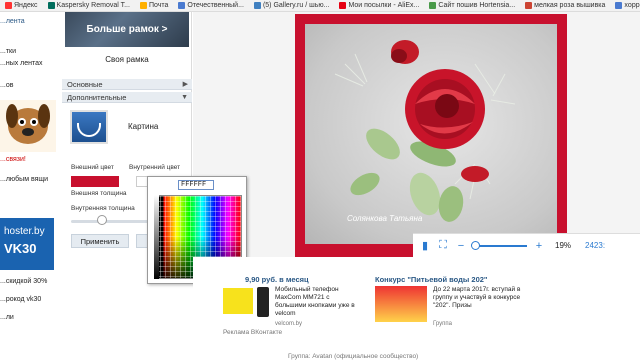  I want to click on bookmark-label: xoppecraftvideos, so click(632, 5).